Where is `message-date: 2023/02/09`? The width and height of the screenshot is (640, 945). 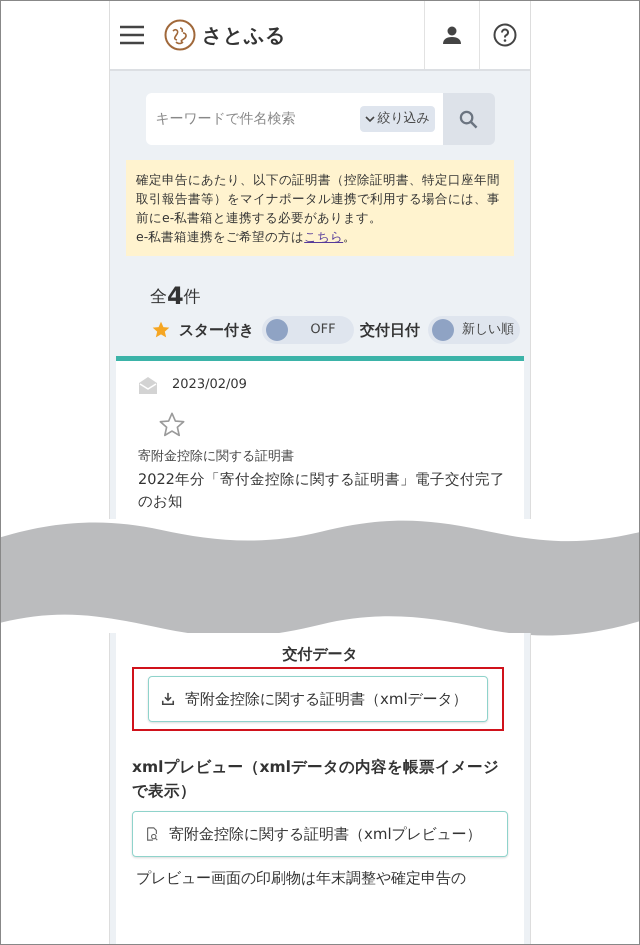
message-date: 2023/02/09 is located at coordinates (209, 385).